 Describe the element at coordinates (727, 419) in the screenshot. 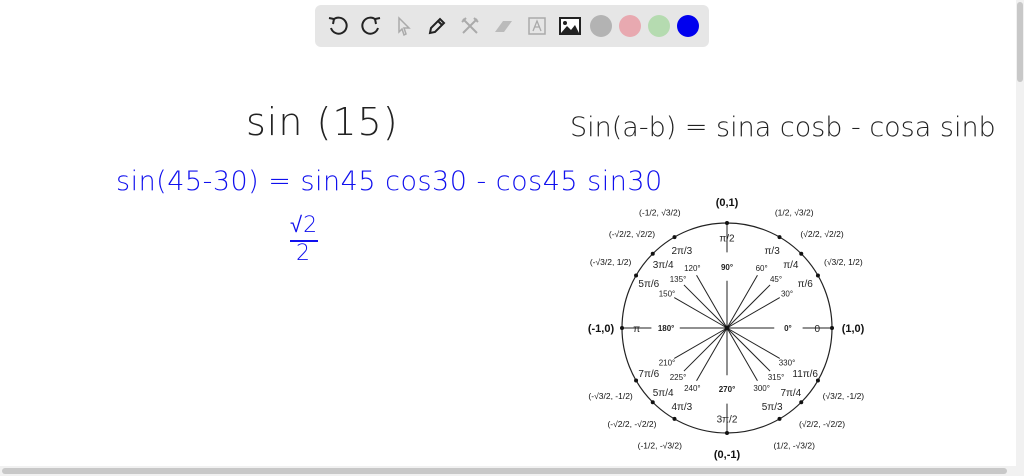

I see `radian-label: 3π/2` at that location.